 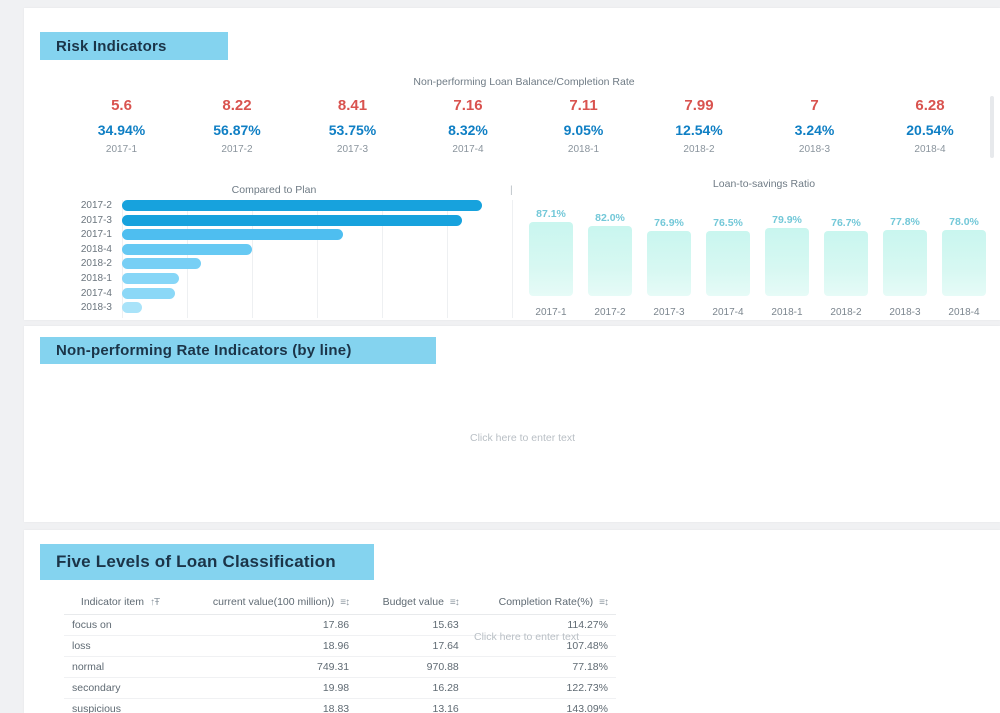 What do you see at coordinates (787, 220) in the screenshot?
I see `bar-value-label: 79.9%` at bounding box center [787, 220].